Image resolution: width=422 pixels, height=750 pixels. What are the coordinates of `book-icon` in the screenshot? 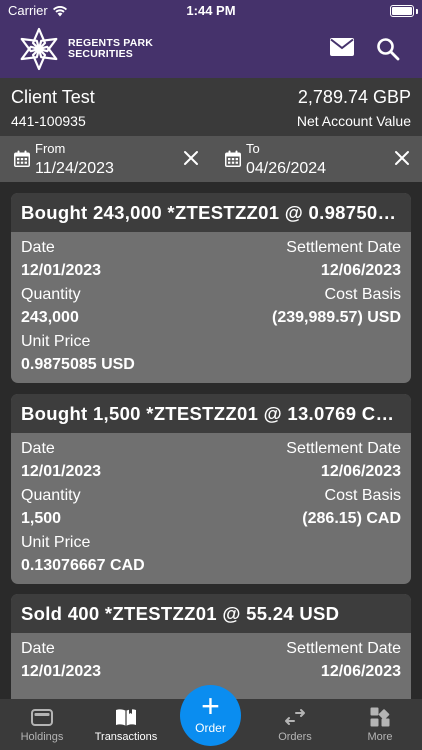 It's located at (126, 717).